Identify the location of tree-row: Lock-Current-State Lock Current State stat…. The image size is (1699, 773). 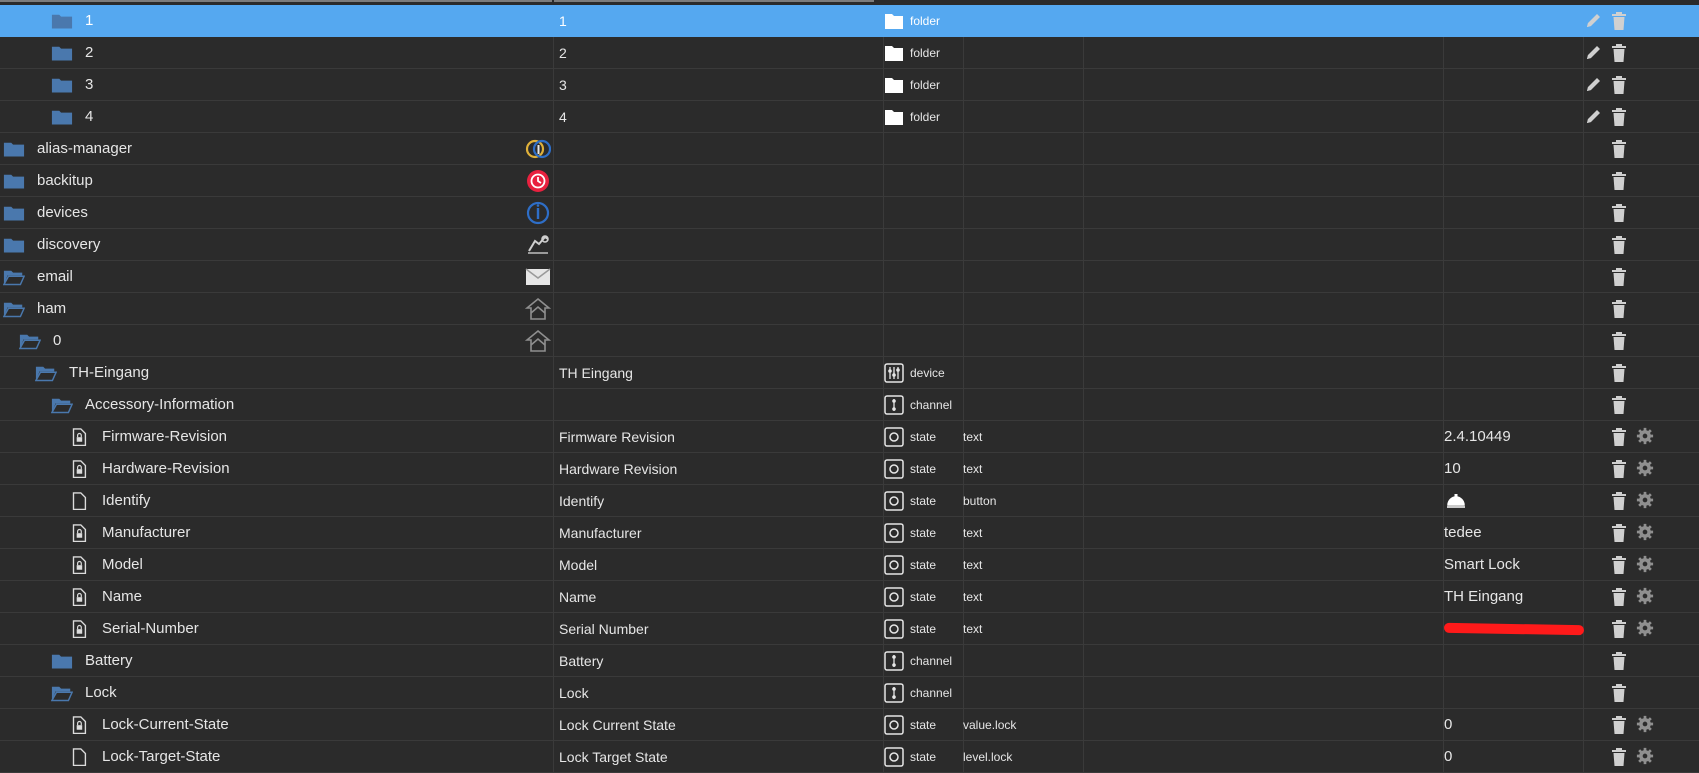
(849, 725).